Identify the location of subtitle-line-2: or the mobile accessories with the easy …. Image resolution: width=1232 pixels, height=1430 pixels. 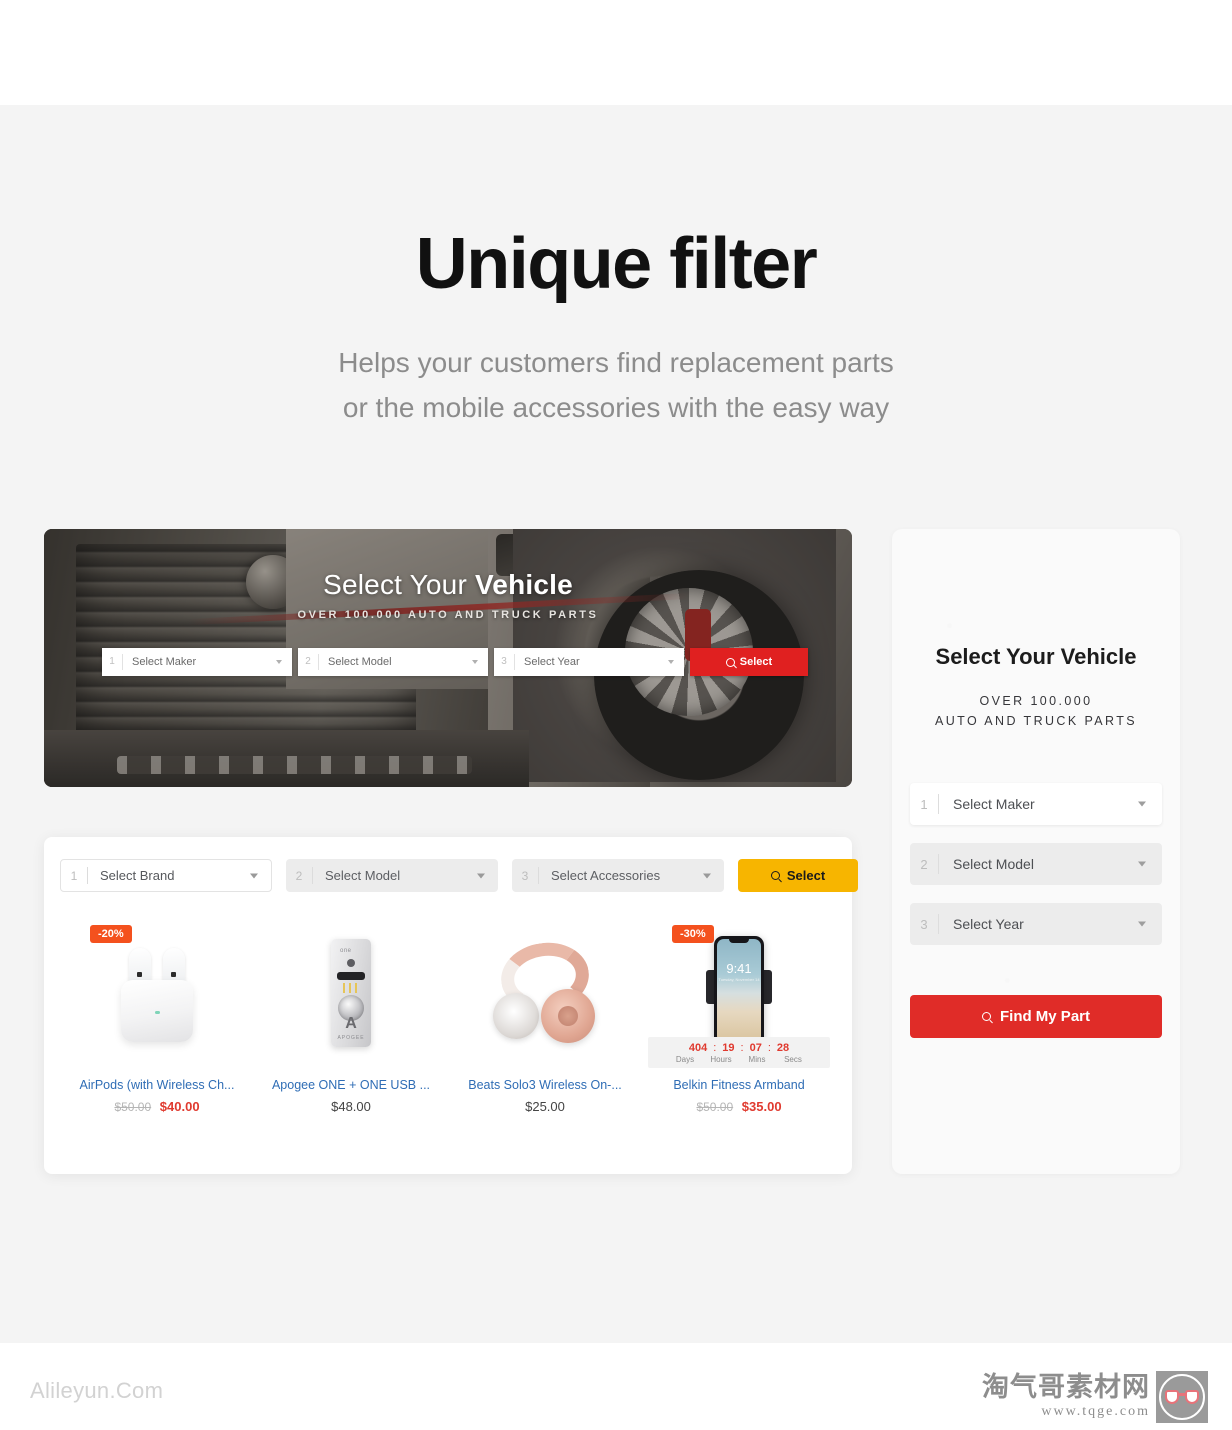
(616, 407).